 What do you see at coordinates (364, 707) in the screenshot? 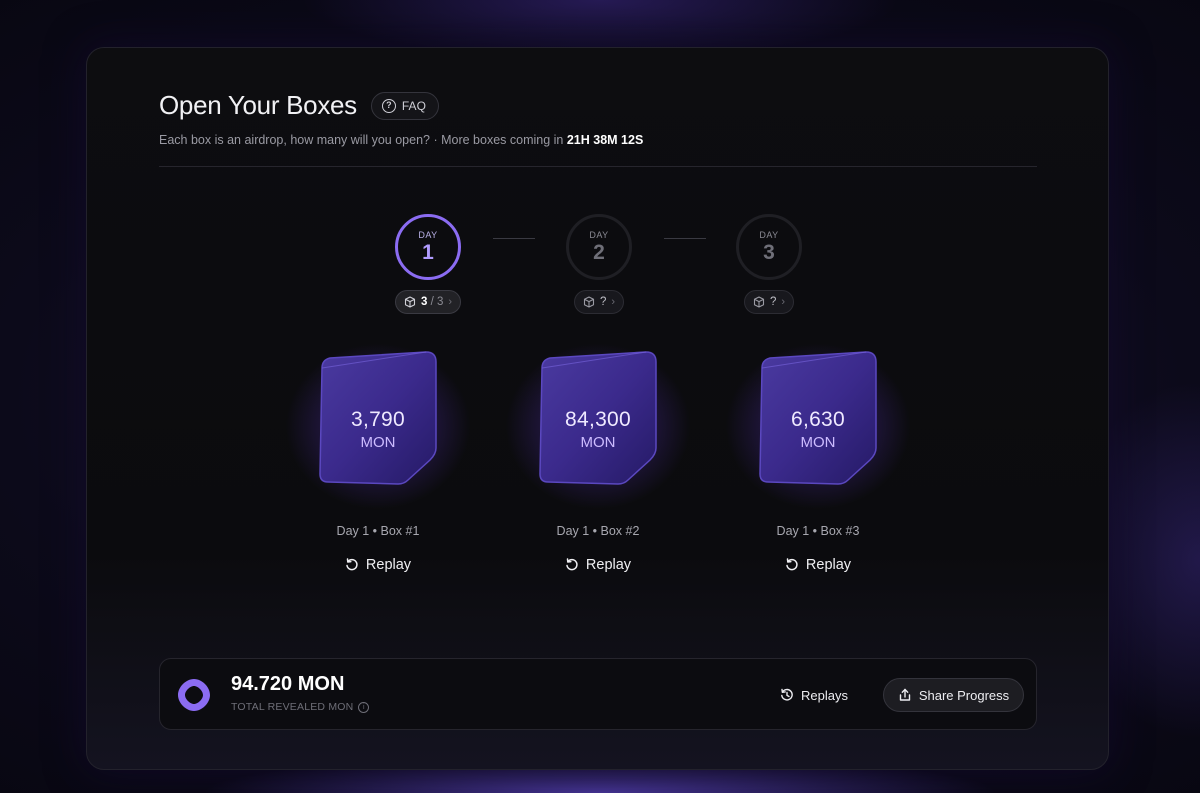
I see `info-icon: i` at bounding box center [364, 707].